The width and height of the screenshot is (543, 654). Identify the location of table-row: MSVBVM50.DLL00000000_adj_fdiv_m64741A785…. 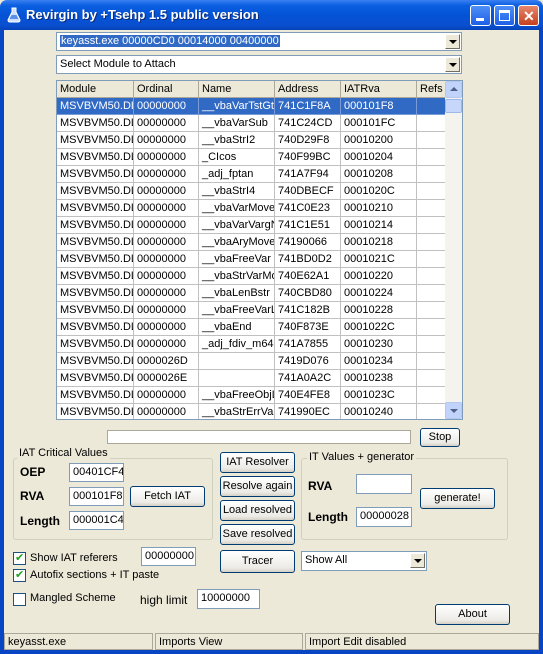
(251, 344).